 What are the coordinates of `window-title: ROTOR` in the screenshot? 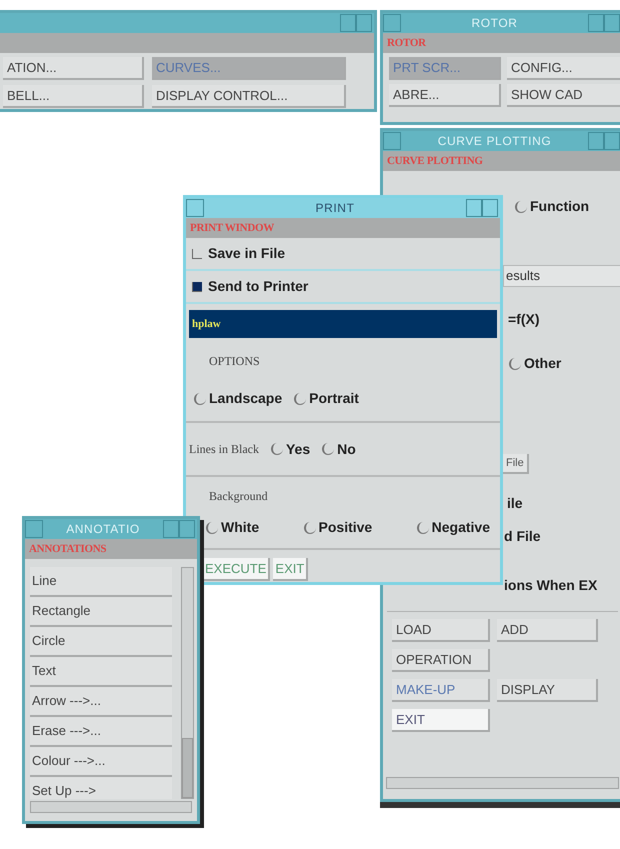 It's located at (494, 23).